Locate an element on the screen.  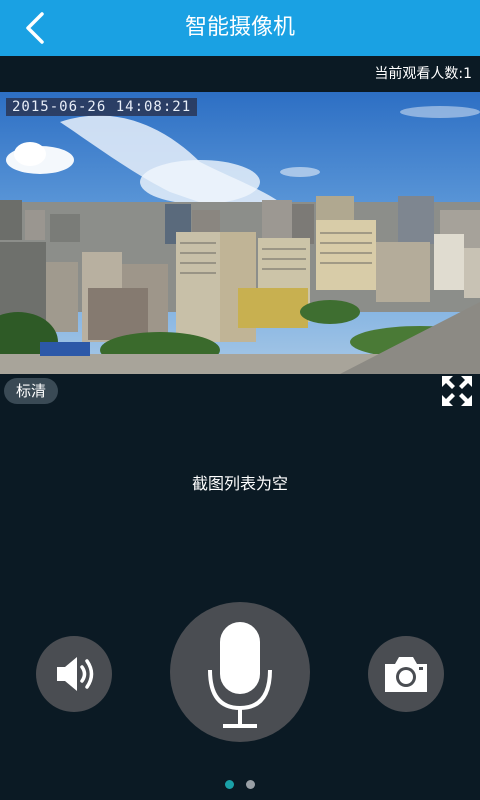
quality-toggle-button: 标清 is located at coordinates (31, 391).